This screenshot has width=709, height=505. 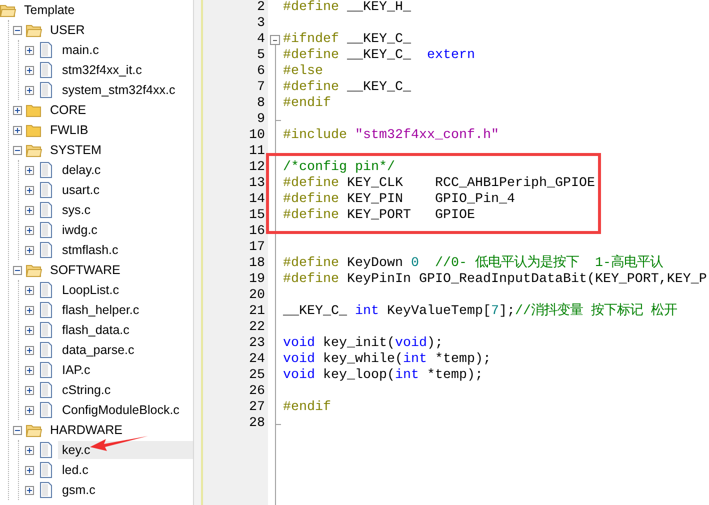 I want to click on folder-label: FWLIB, so click(x=119, y=130).